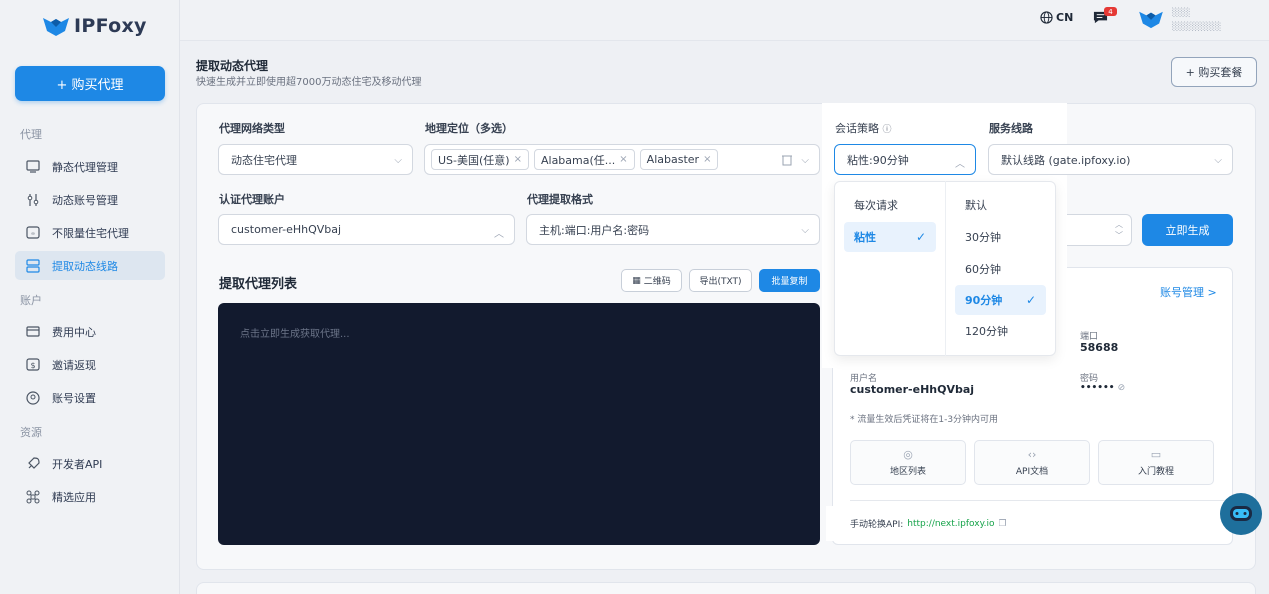  Describe the element at coordinates (789, 280) in the screenshot. I see `bulk-copy-button: 批量复制` at that location.